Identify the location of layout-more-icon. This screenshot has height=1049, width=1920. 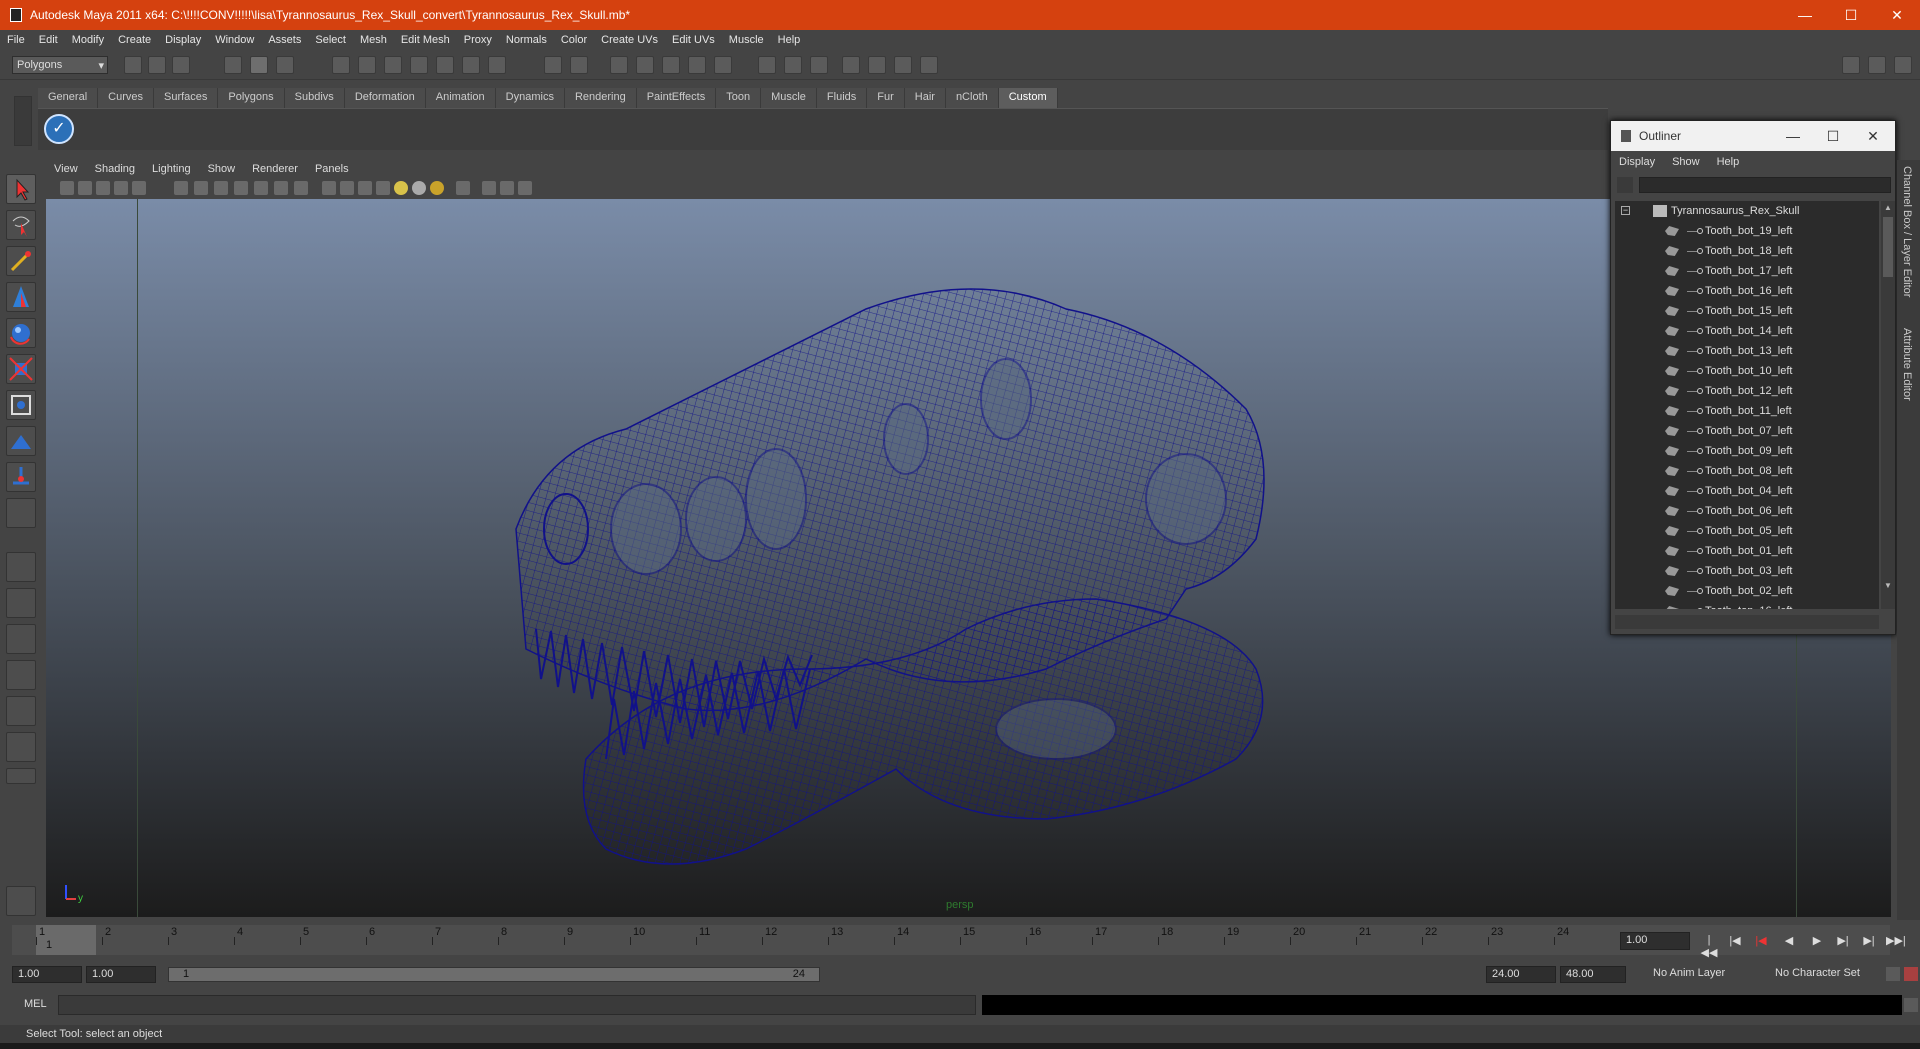
(21, 776).